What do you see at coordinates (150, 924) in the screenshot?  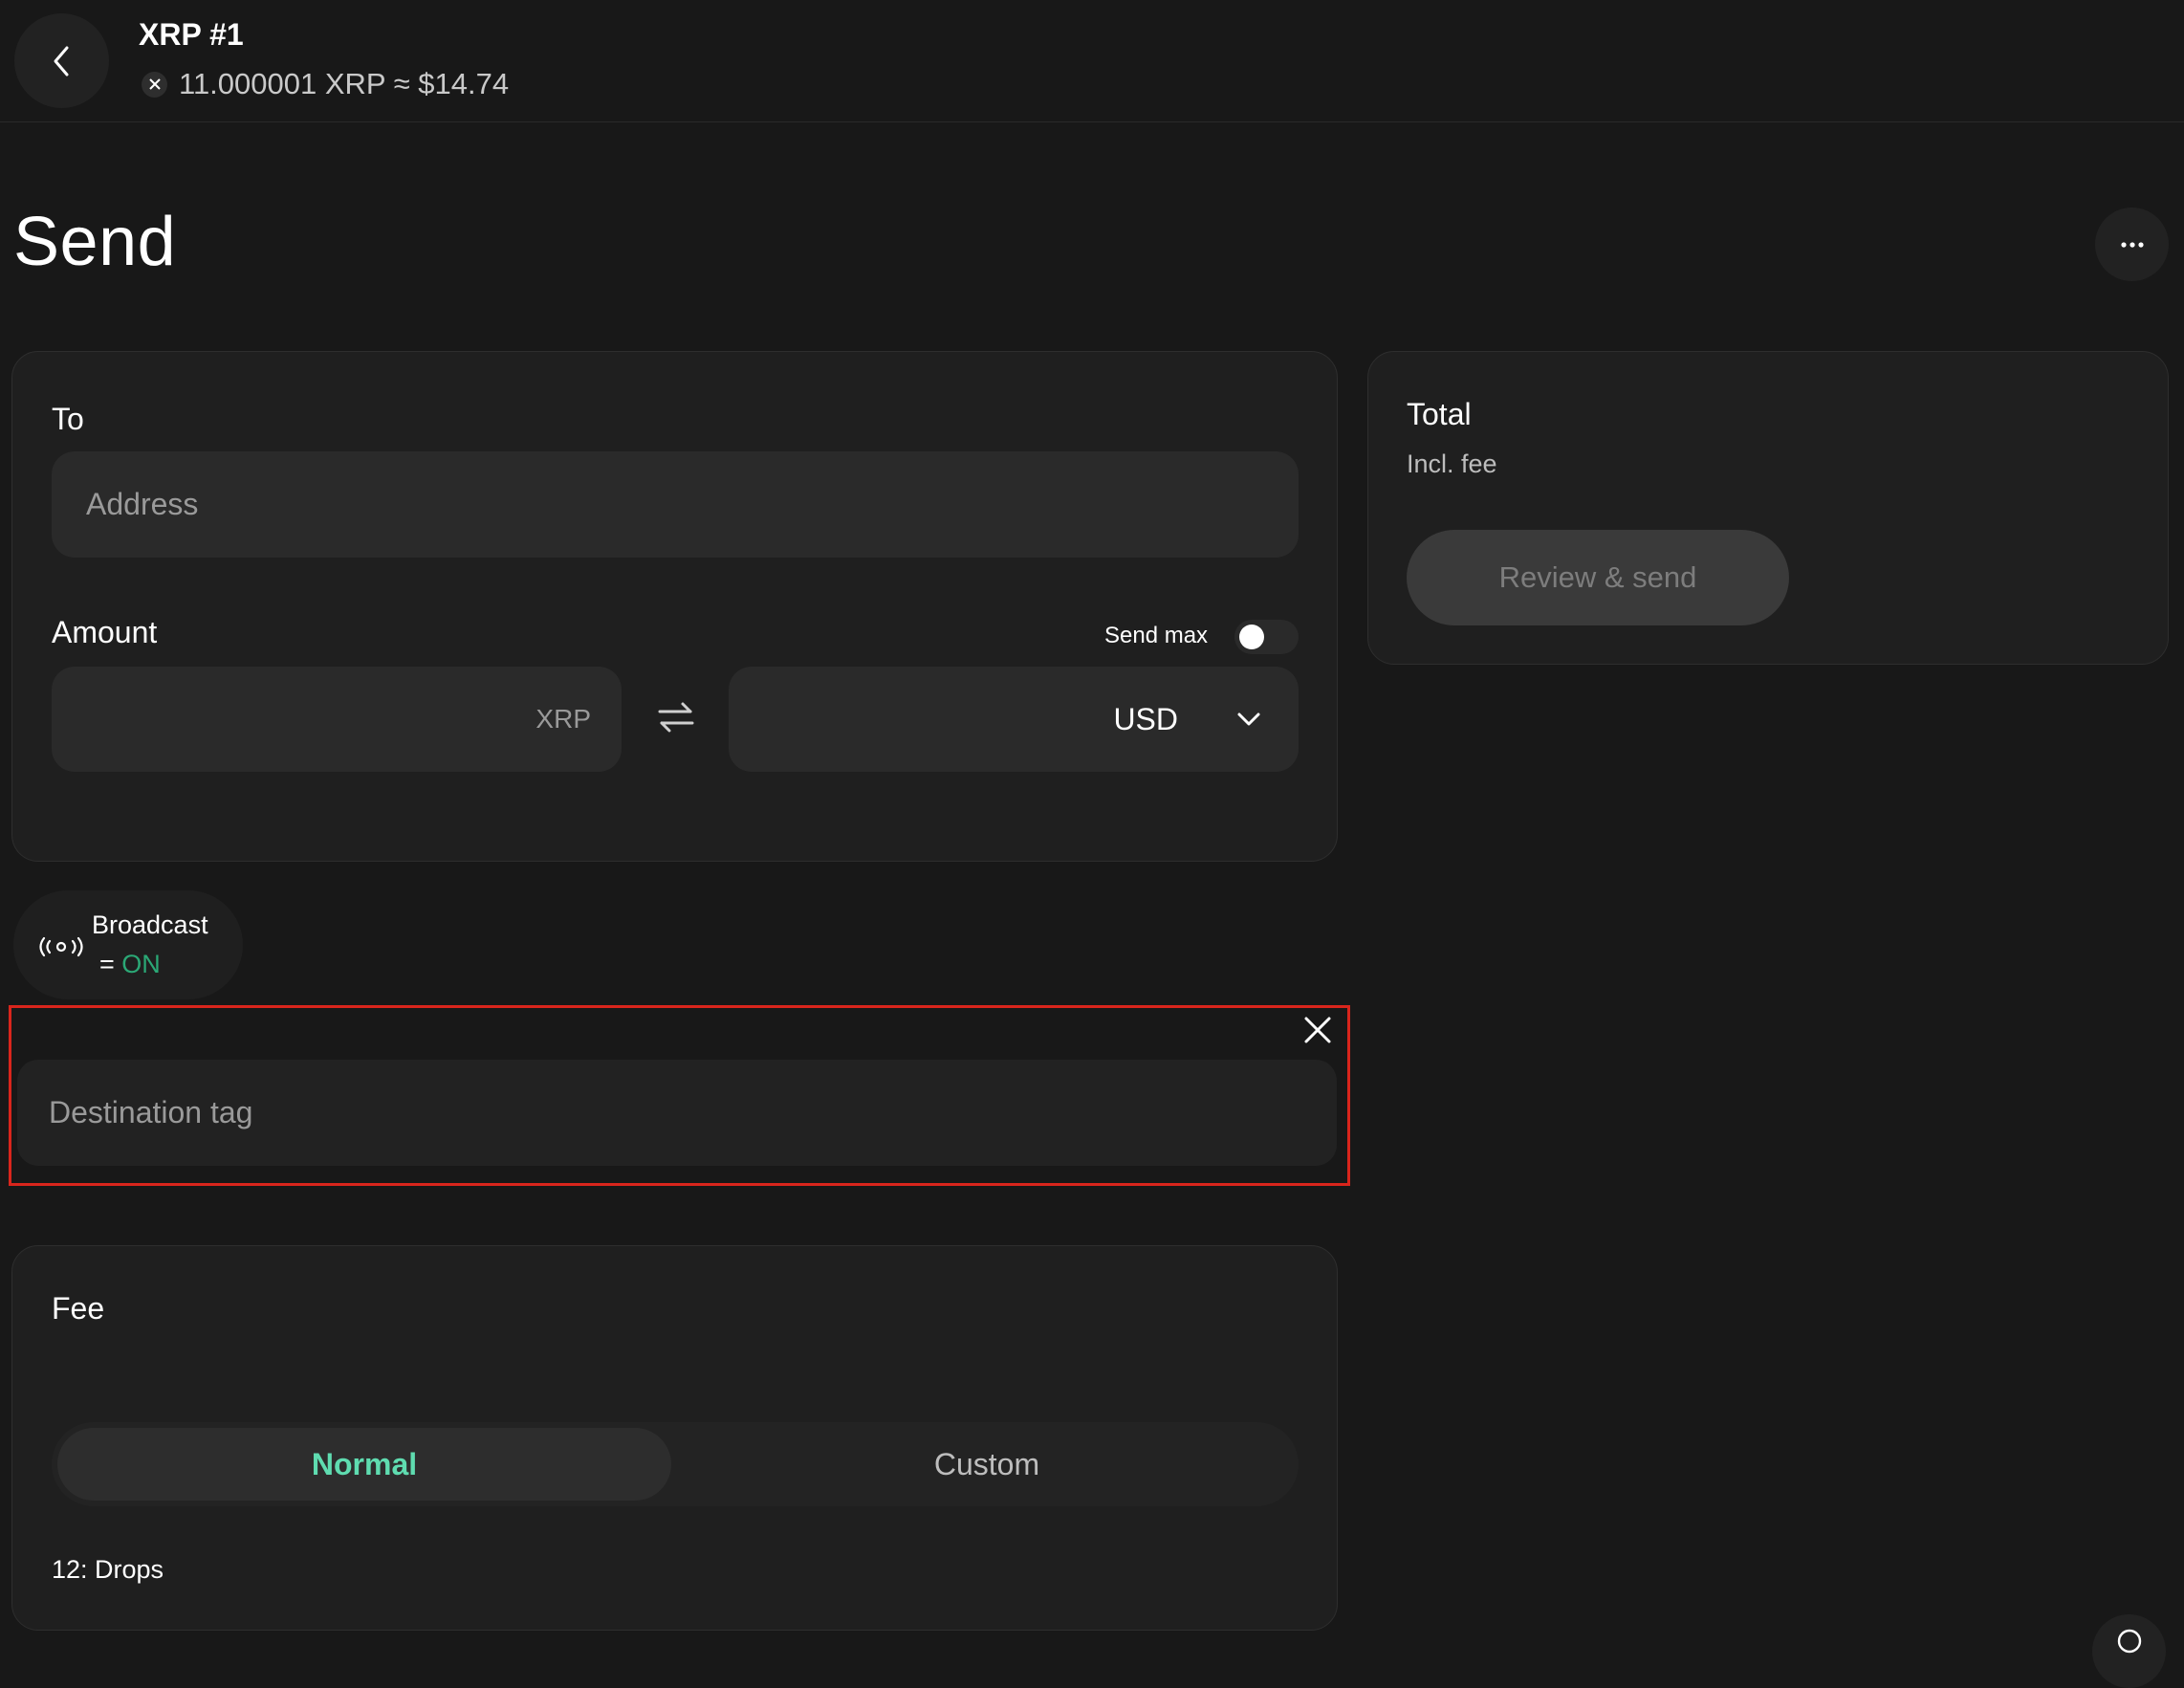 I see `broadcast-title: Broadcast` at bounding box center [150, 924].